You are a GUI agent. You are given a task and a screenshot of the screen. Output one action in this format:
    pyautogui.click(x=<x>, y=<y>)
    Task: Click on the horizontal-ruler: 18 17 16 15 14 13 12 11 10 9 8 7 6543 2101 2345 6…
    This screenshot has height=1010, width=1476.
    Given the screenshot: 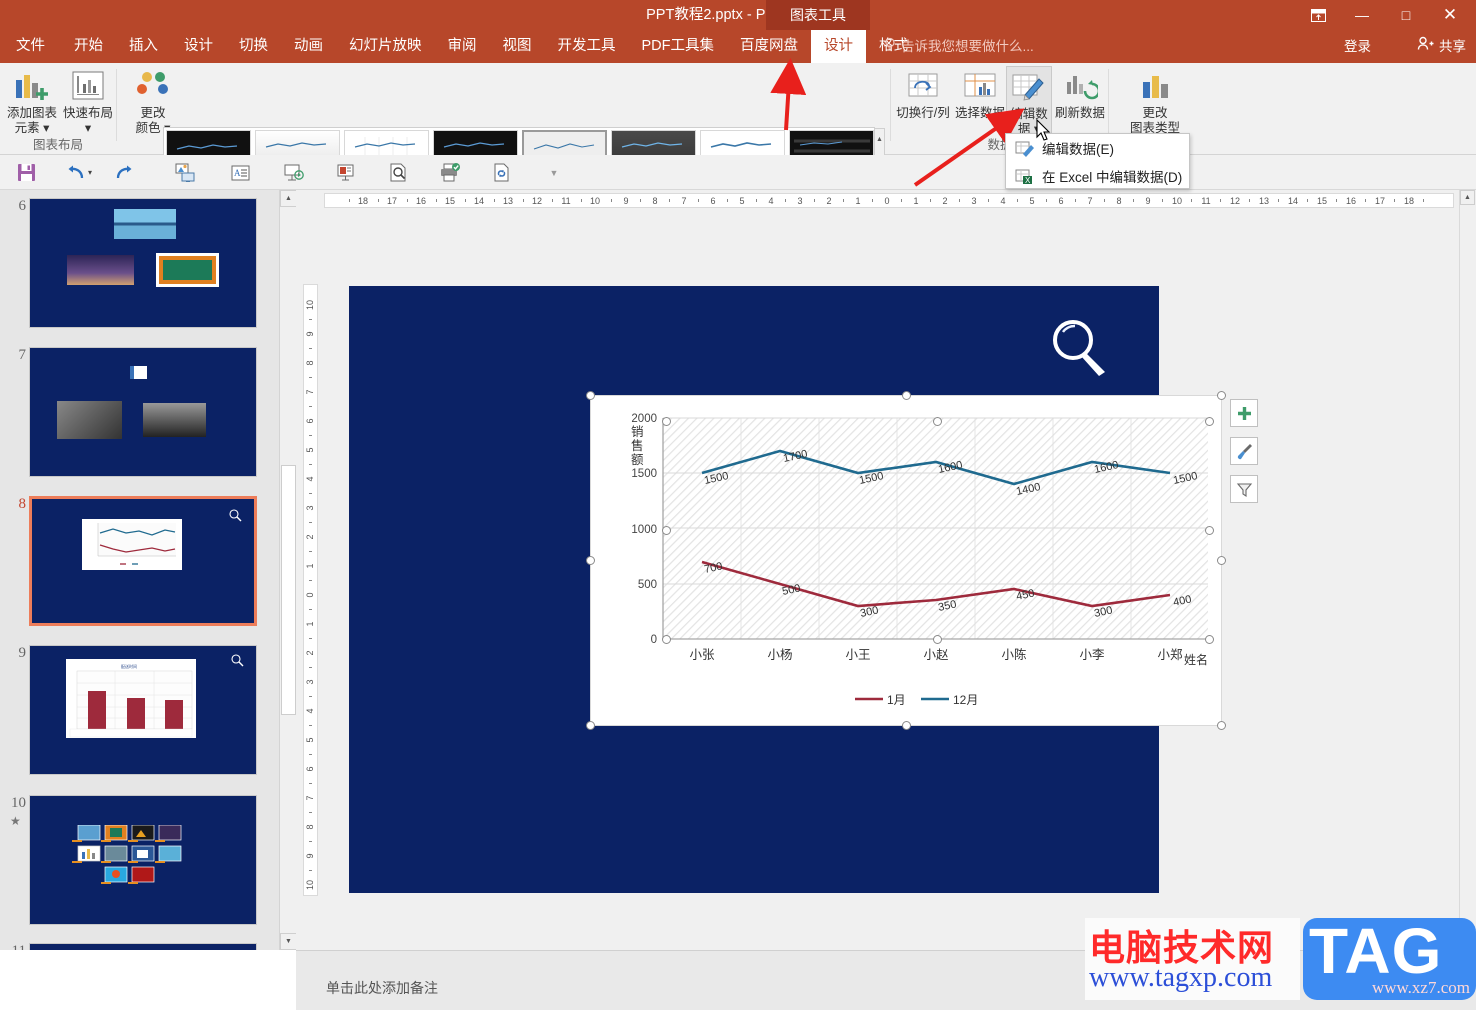 What is the action you would take?
    pyautogui.click(x=889, y=200)
    